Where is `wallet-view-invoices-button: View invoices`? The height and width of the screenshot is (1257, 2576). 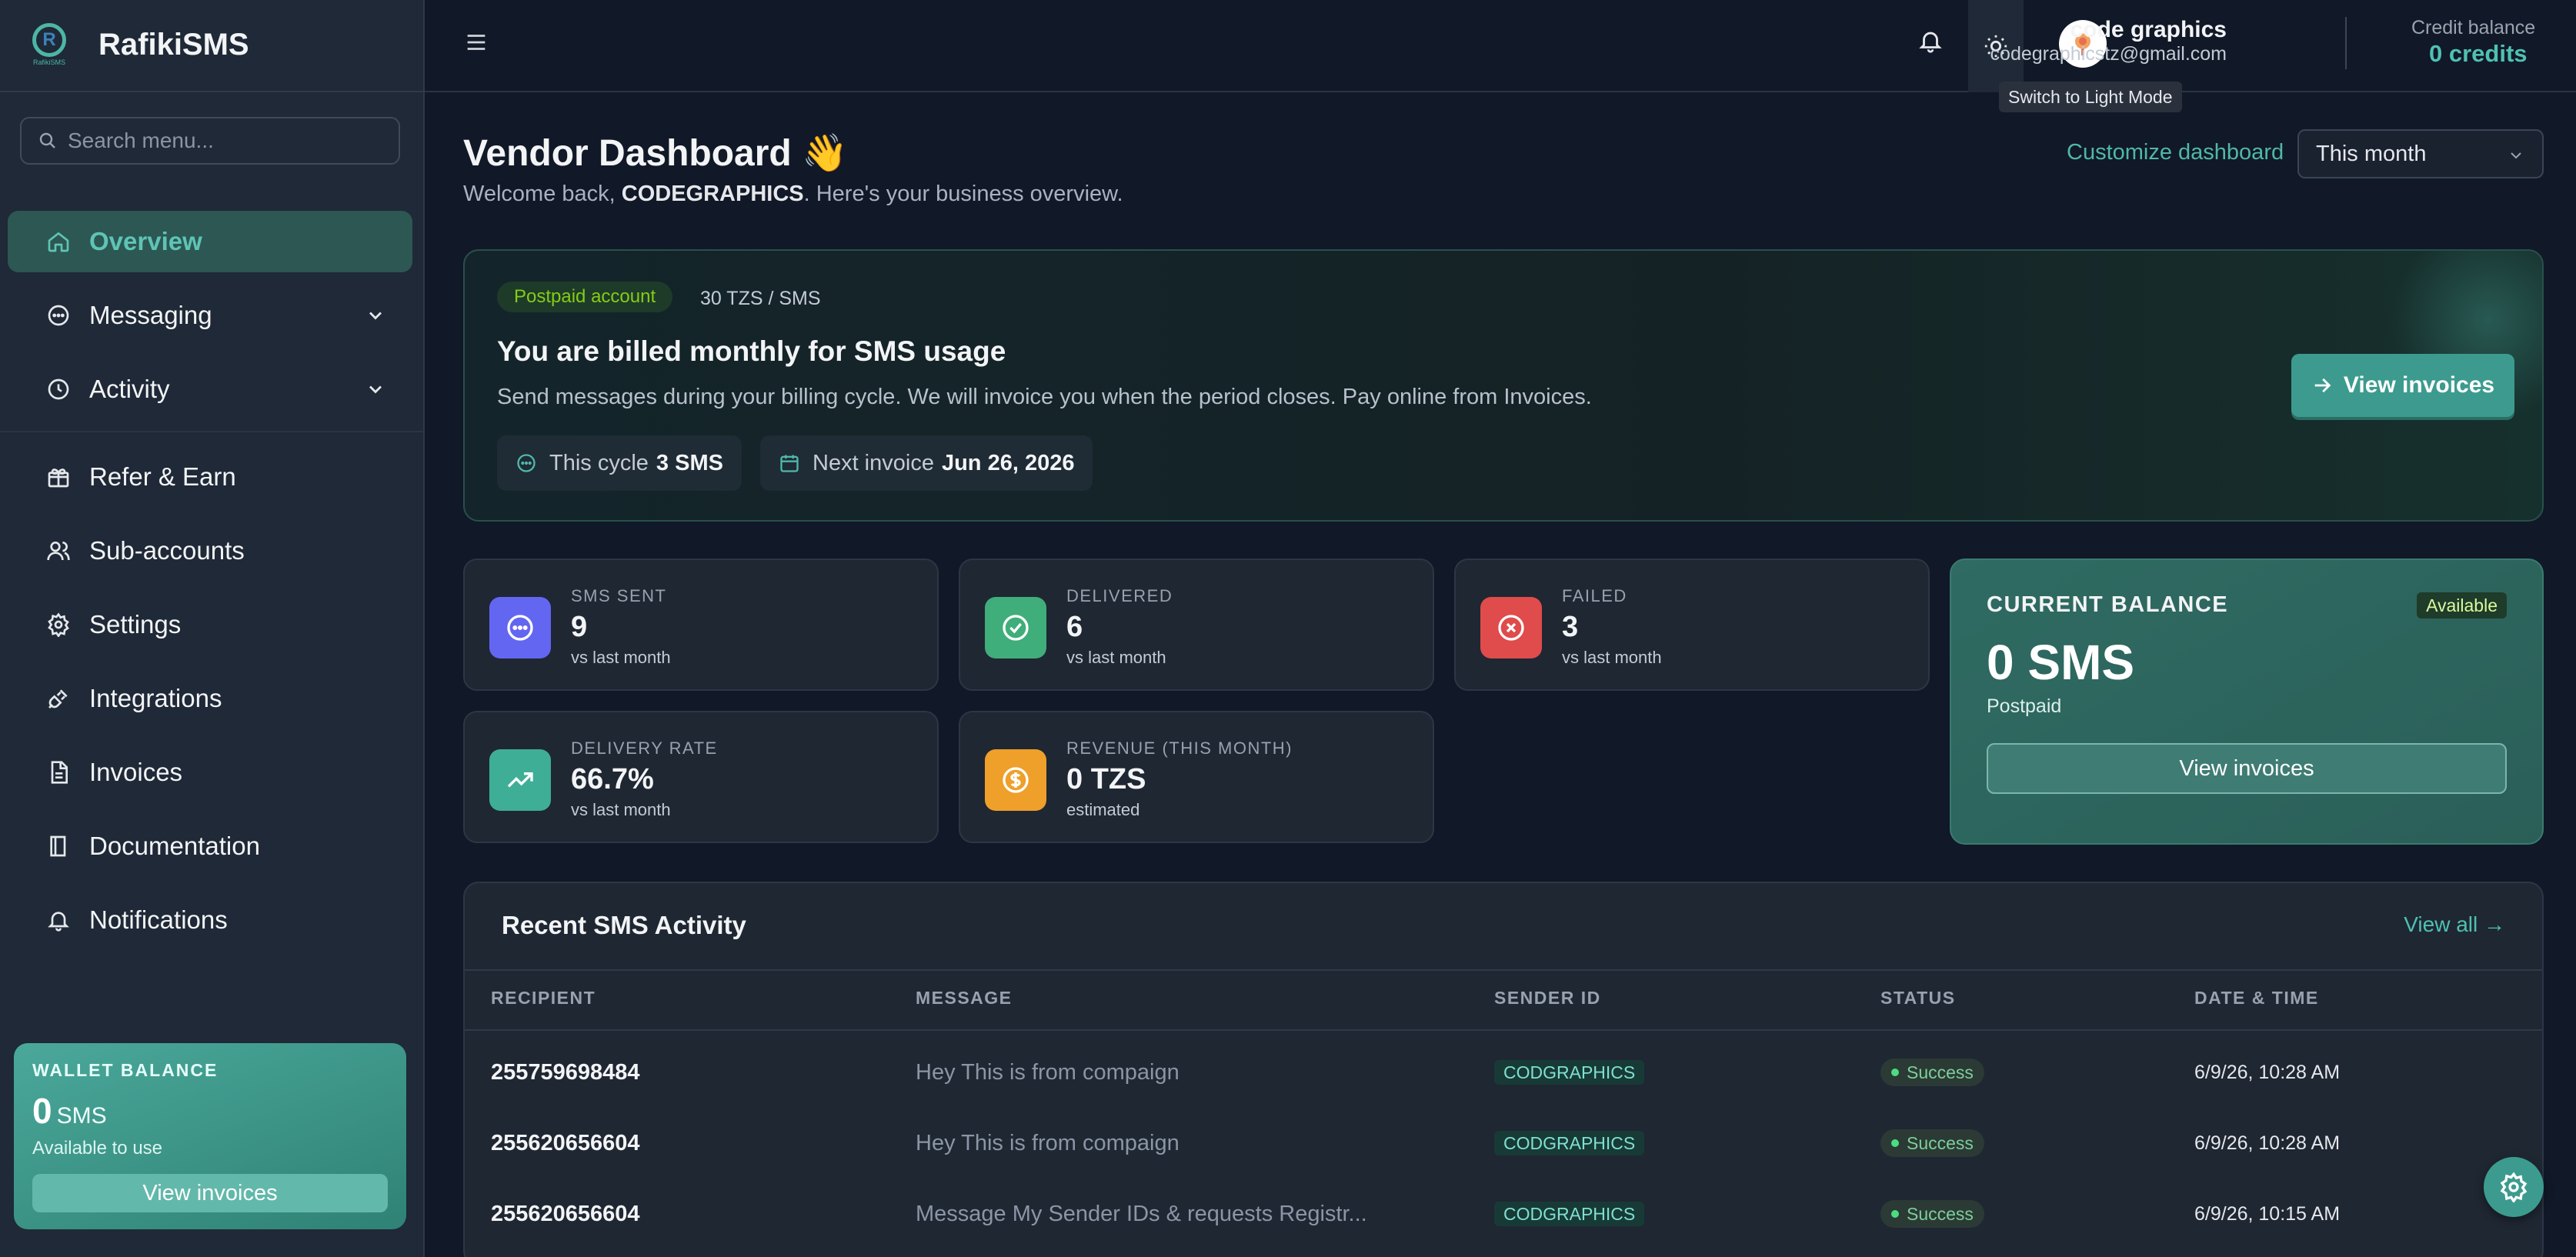 wallet-view-invoices-button: View invoices is located at coordinates (210, 1193).